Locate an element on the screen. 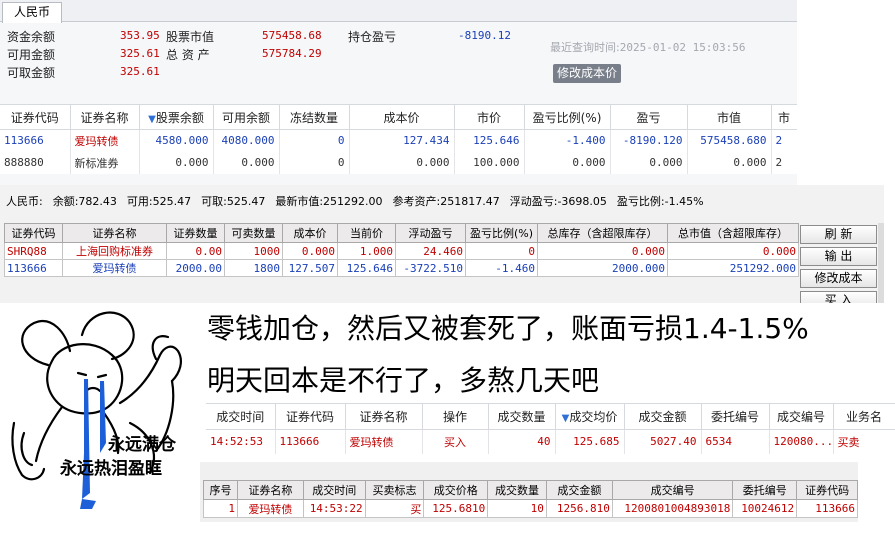 The image size is (895, 537). cell-sellable: 1800 is located at coordinates (253, 268).